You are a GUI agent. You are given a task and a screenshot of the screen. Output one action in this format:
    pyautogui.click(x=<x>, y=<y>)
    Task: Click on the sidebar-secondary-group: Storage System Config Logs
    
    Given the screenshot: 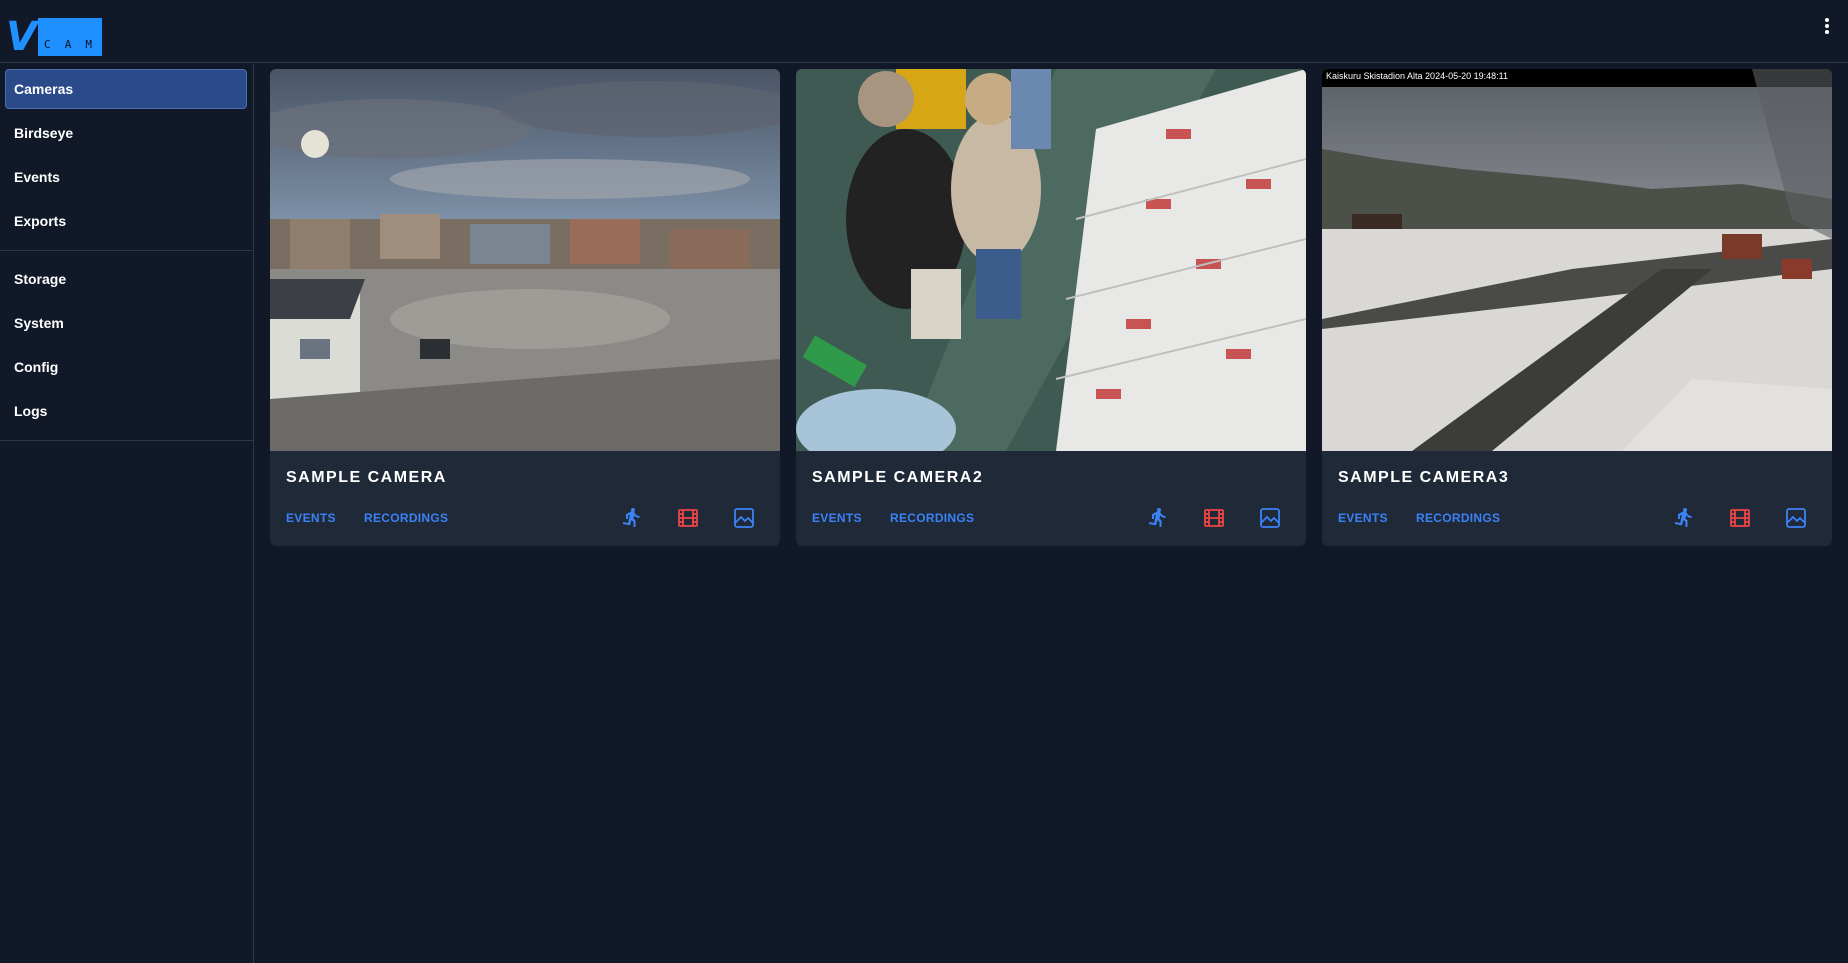 What is the action you would take?
    pyautogui.click(x=126, y=346)
    